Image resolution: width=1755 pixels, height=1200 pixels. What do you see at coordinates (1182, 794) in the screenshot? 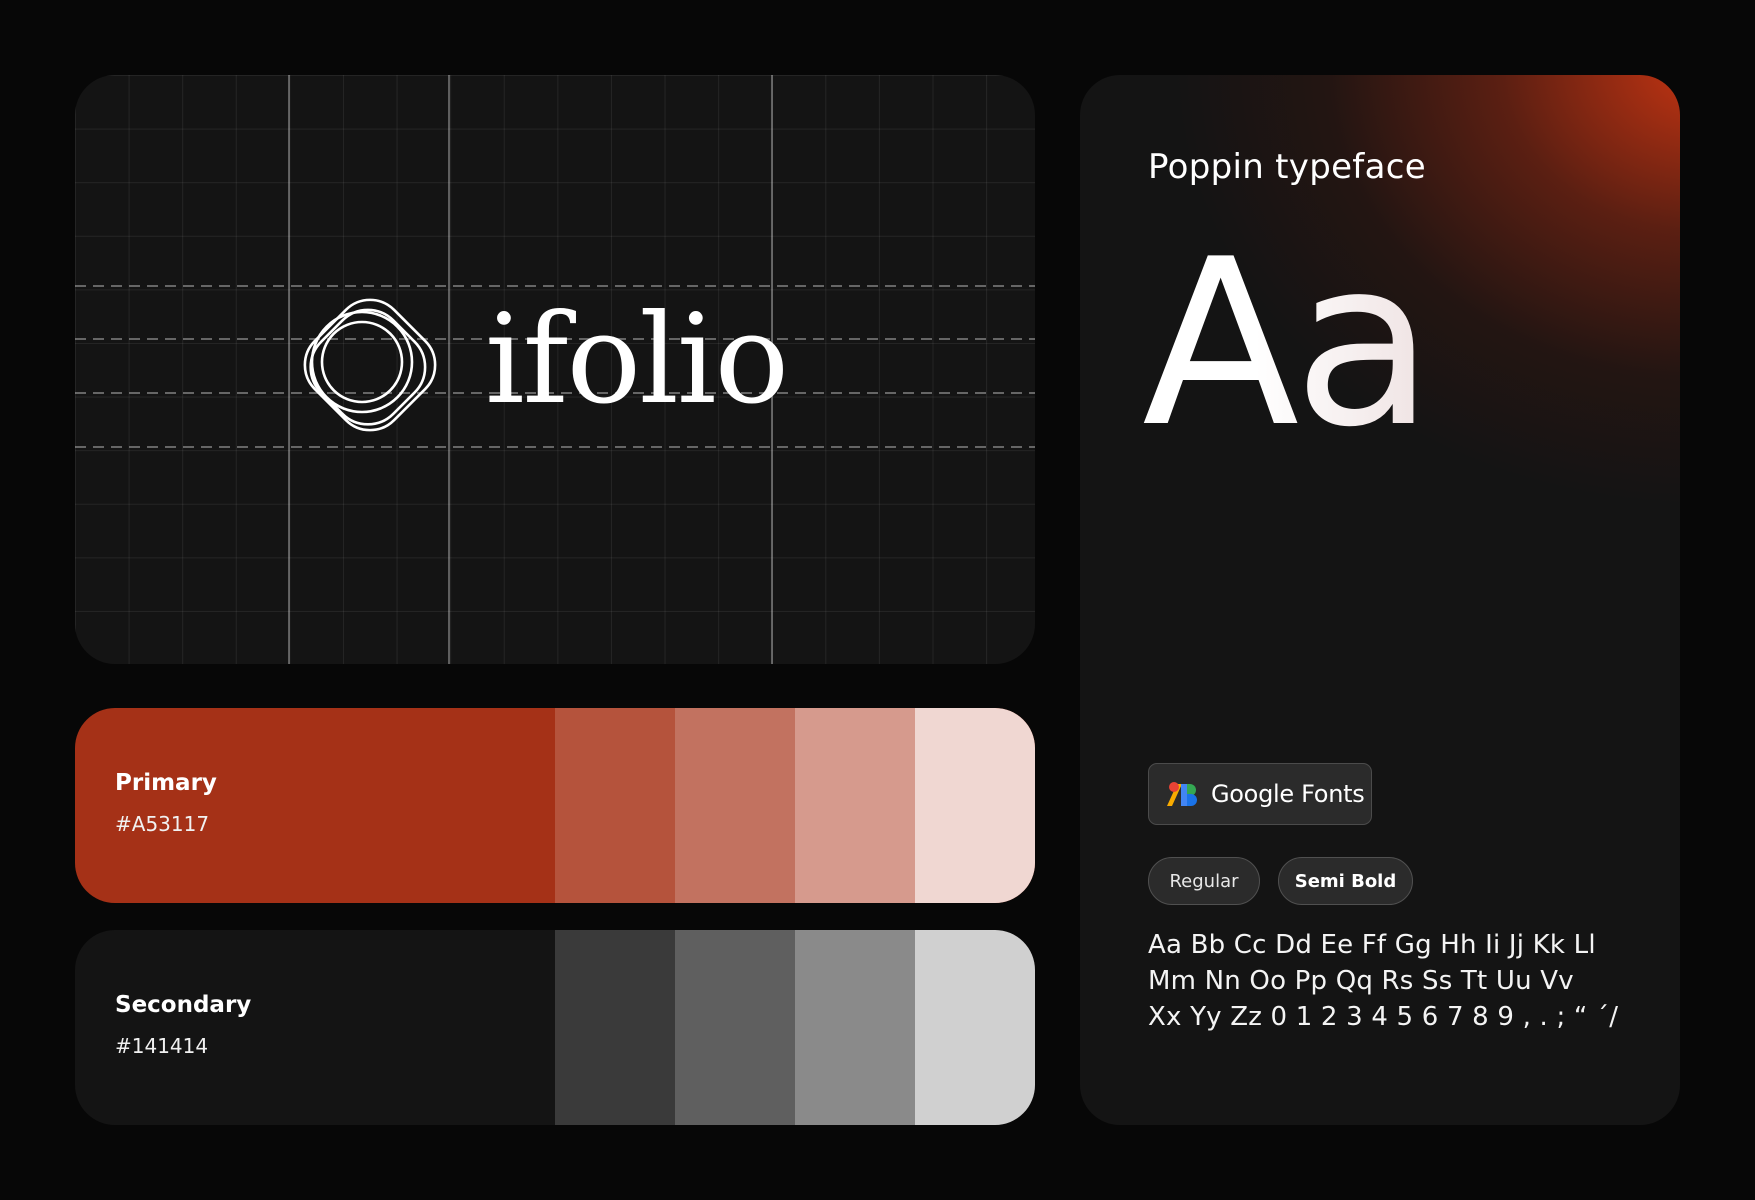
I see `google-fonts-icon` at bounding box center [1182, 794].